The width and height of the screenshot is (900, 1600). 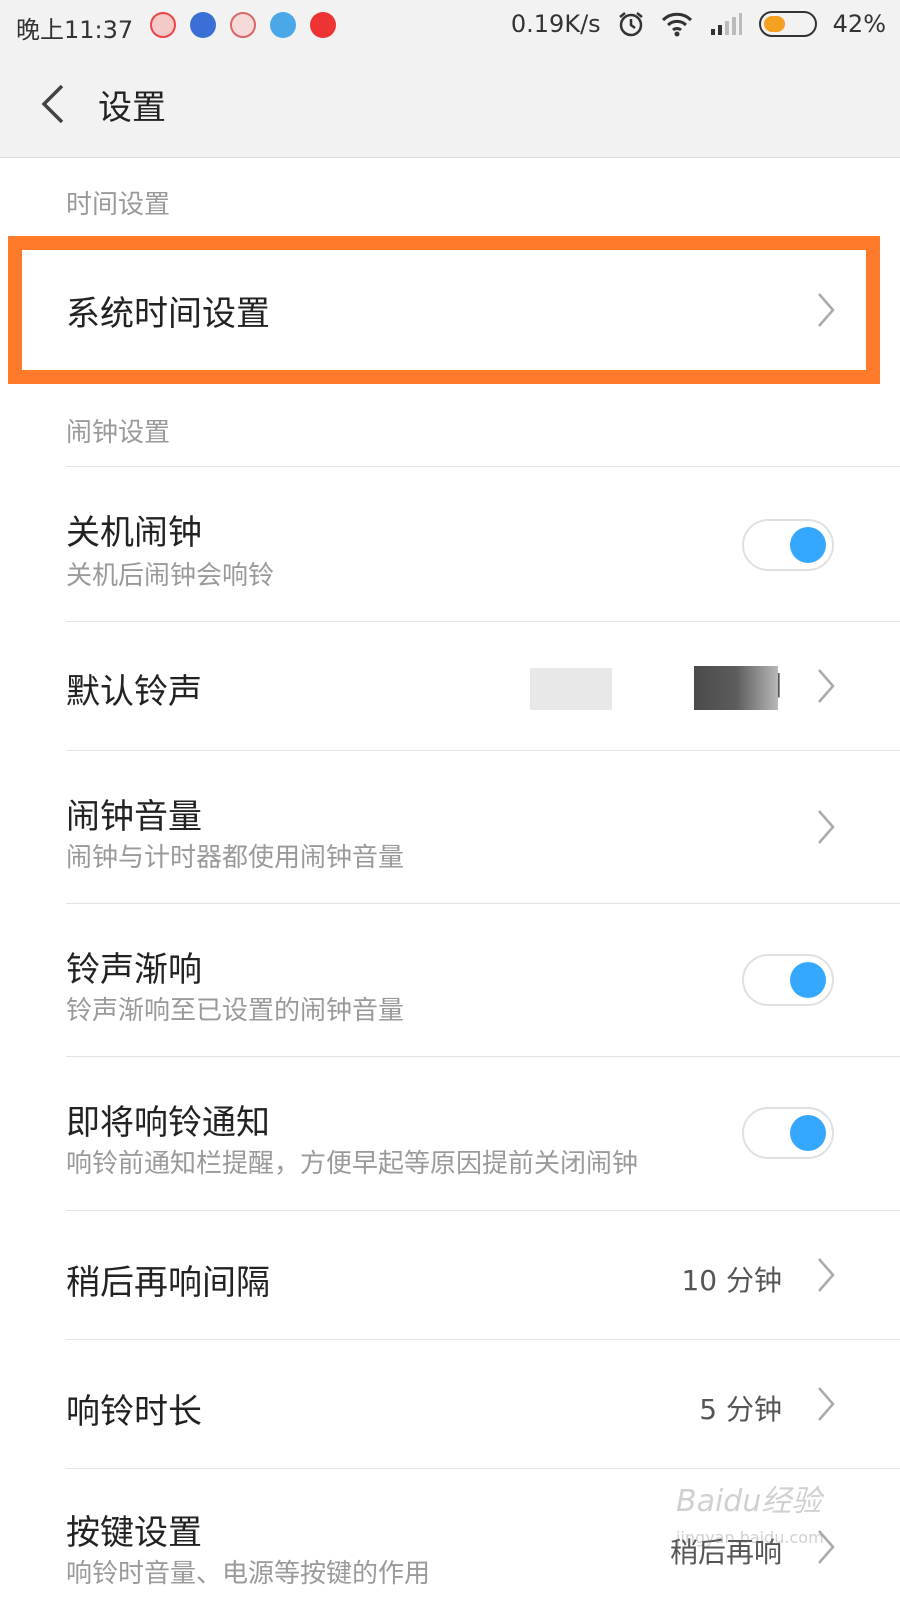 What do you see at coordinates (134, 1533) in the screenshot?
I see `row-title: 按键设置` at bounding box center [134, 1533].